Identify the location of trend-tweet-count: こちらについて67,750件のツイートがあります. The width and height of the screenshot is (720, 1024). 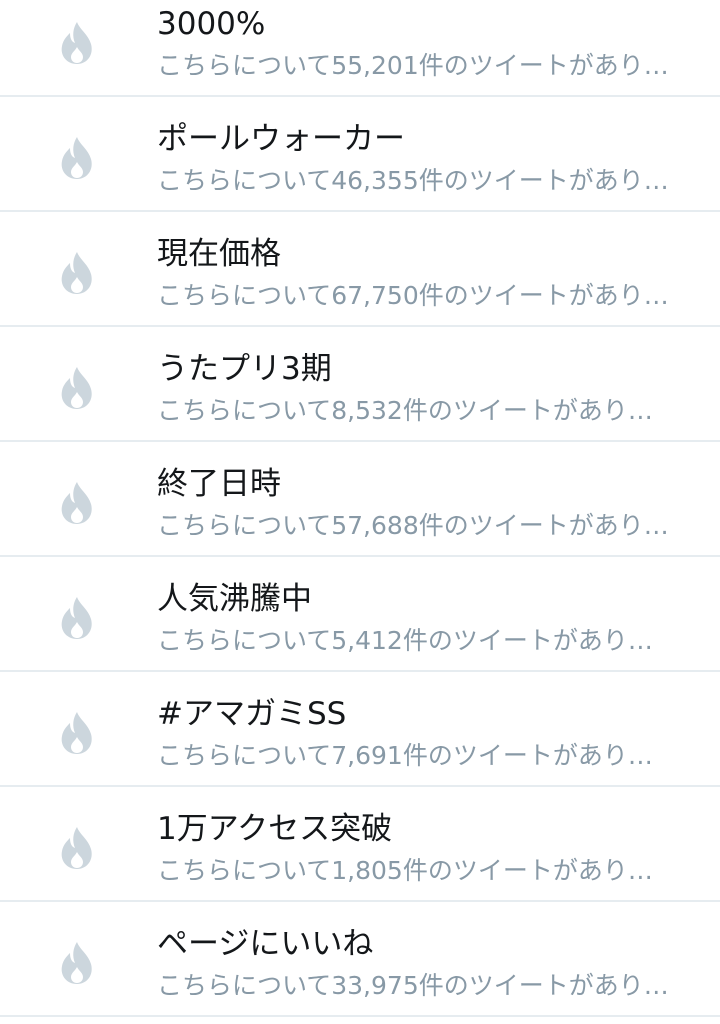
(417, 295).